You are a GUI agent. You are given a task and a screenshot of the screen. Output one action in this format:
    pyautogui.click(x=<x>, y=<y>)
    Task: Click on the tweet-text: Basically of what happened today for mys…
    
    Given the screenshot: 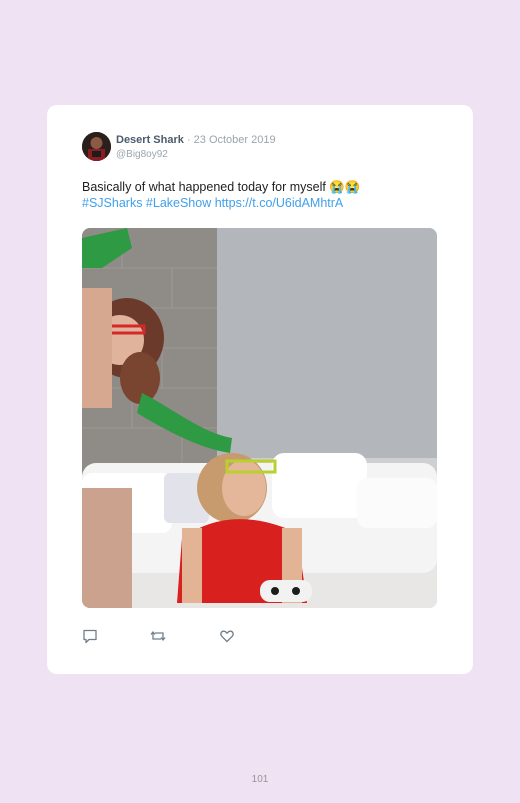 What is the action you would take?
    pyautogui.click(x=262, y=195)
    